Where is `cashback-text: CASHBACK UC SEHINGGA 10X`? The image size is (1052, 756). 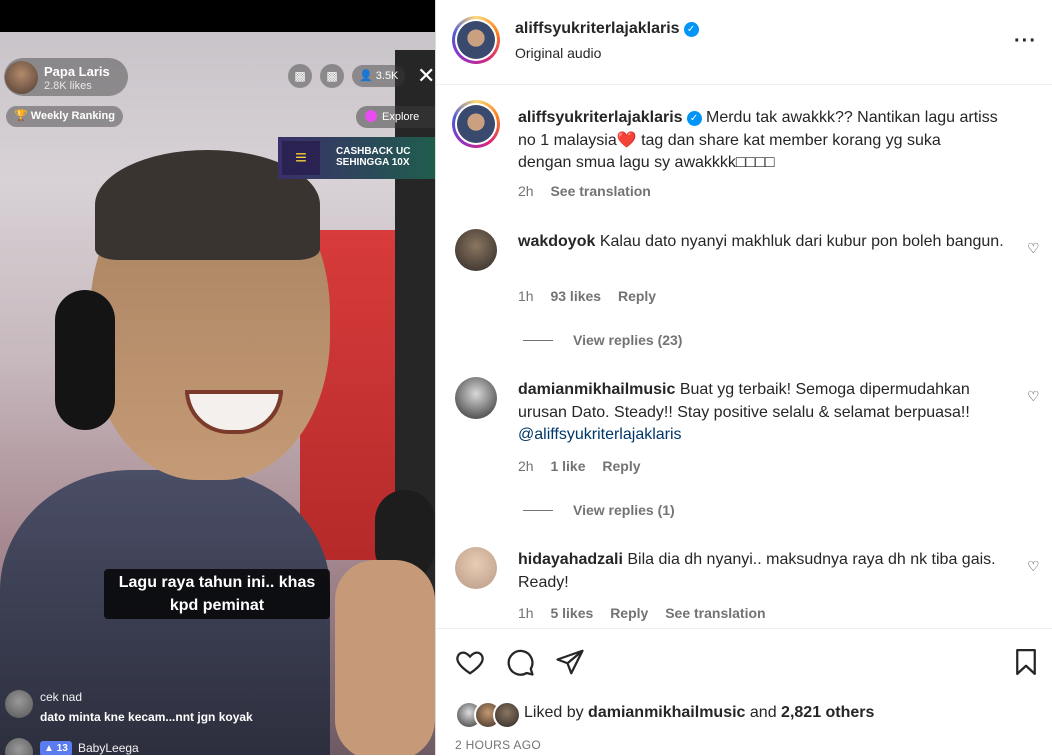 cashback-text: CASHBACK UC SEHINGGA 10X is located at coordinates (373, 157).